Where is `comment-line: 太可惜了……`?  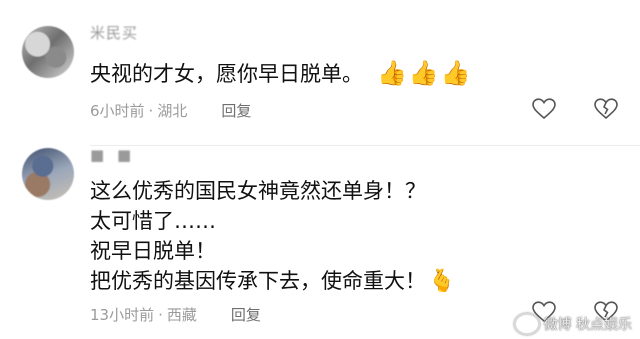
comment-line: 太可惜了…… is located at coordinates (153, 221).